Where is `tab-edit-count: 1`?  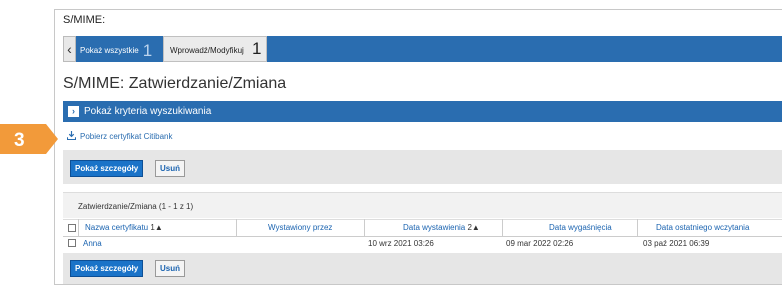 tab-edit-count: 1 is located at coordinates (257, 48).